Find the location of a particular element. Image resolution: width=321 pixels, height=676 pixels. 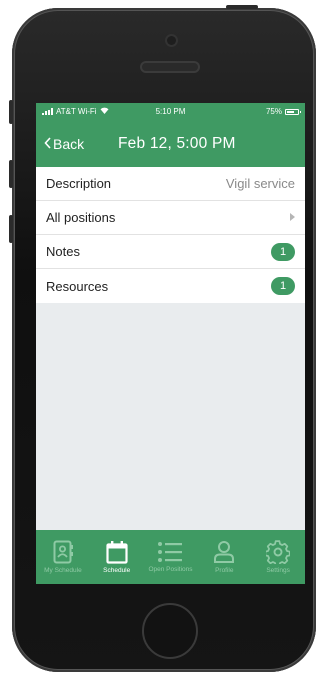

tab-my-schedule: My Schedule is located at coordinates (63, 557).